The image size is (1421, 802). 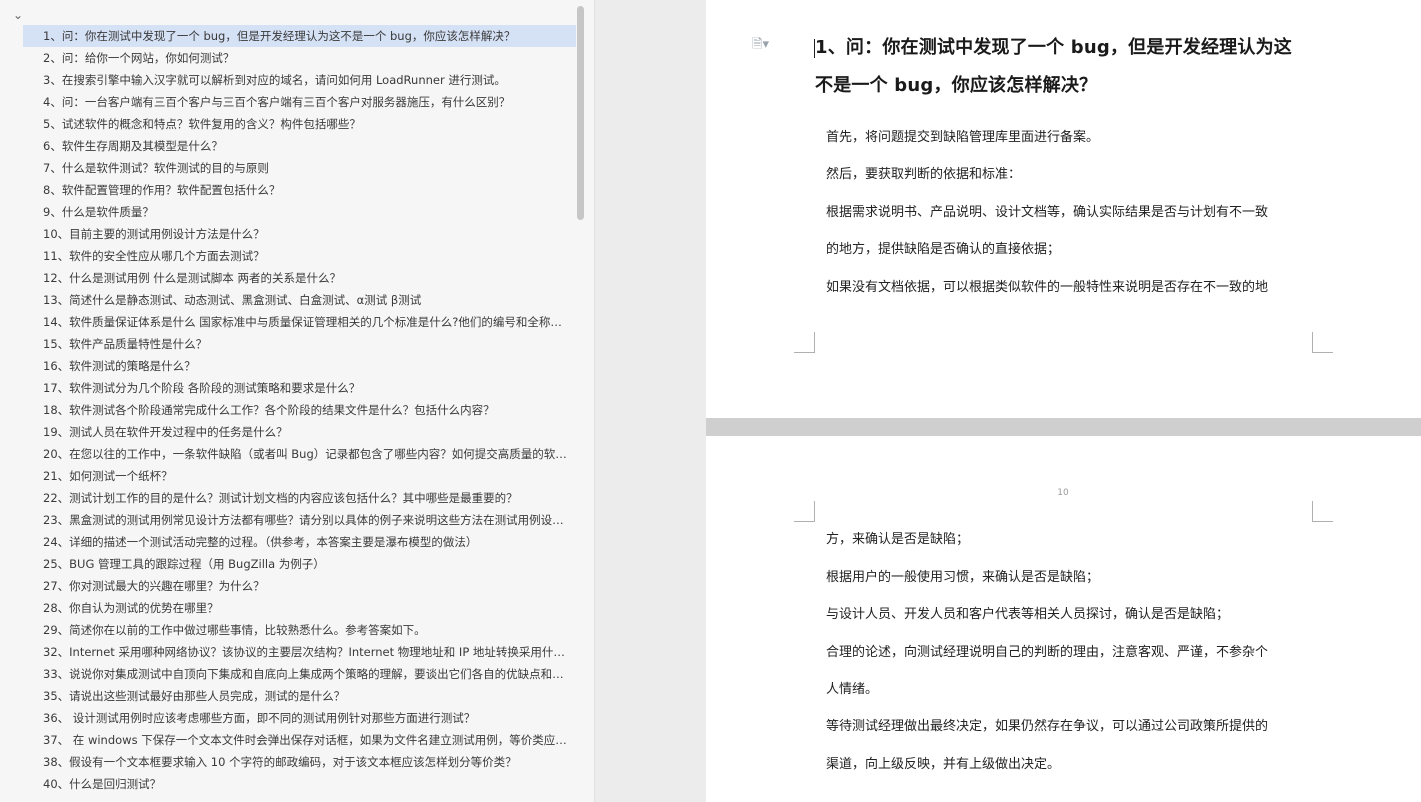 What do you see at coordinates (963, 137) in the screenshot?
I see `paragraph: 首先，将问题提交到缺陷管理库里面进行备案。` at bounding box center [963, 137].